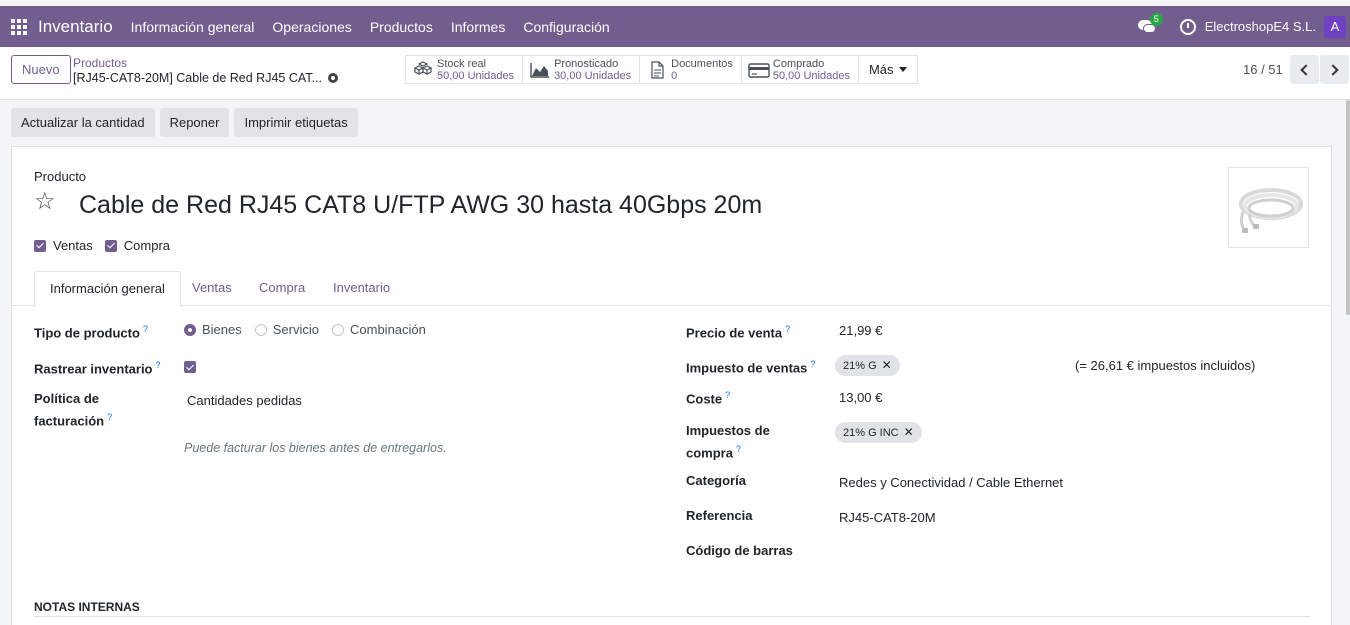 The width and height of the screenshot is (1350, 625). I want to click on menu-informes: Informes, so click(478, 27).